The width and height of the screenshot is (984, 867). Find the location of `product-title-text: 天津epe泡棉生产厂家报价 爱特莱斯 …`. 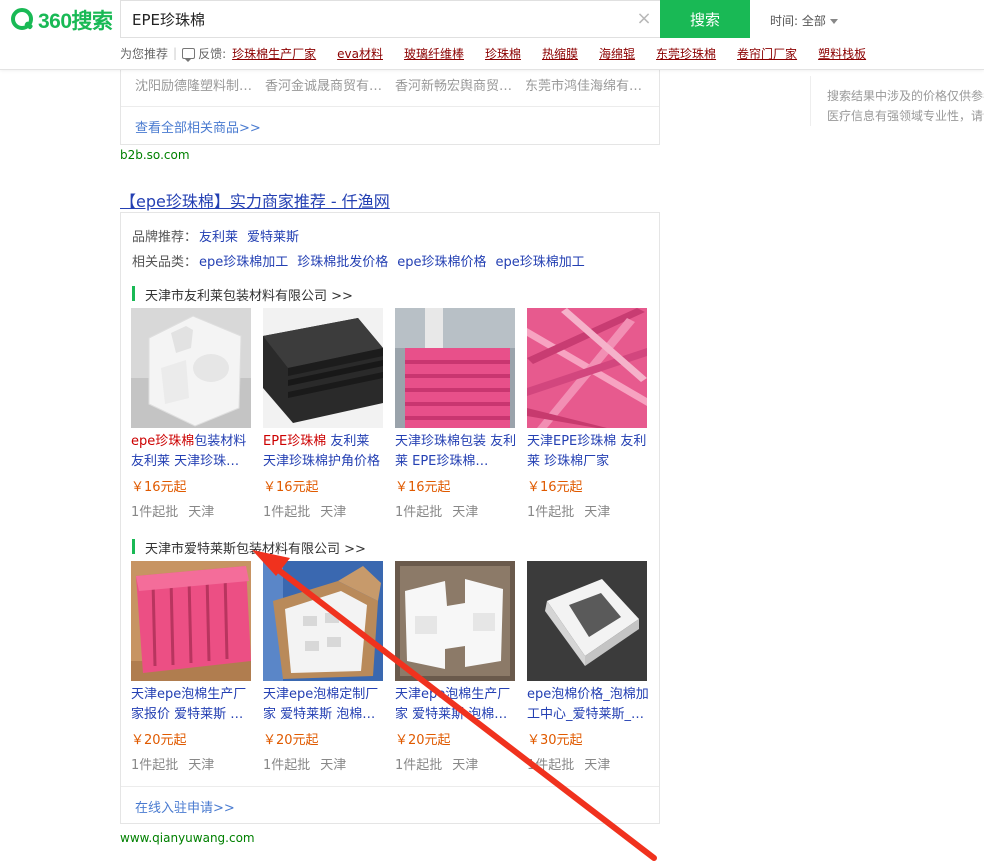

product-title-text: 天津epe泡棉生产厂家报价 爱特莱斯 … is located at coordinates (189, 704).